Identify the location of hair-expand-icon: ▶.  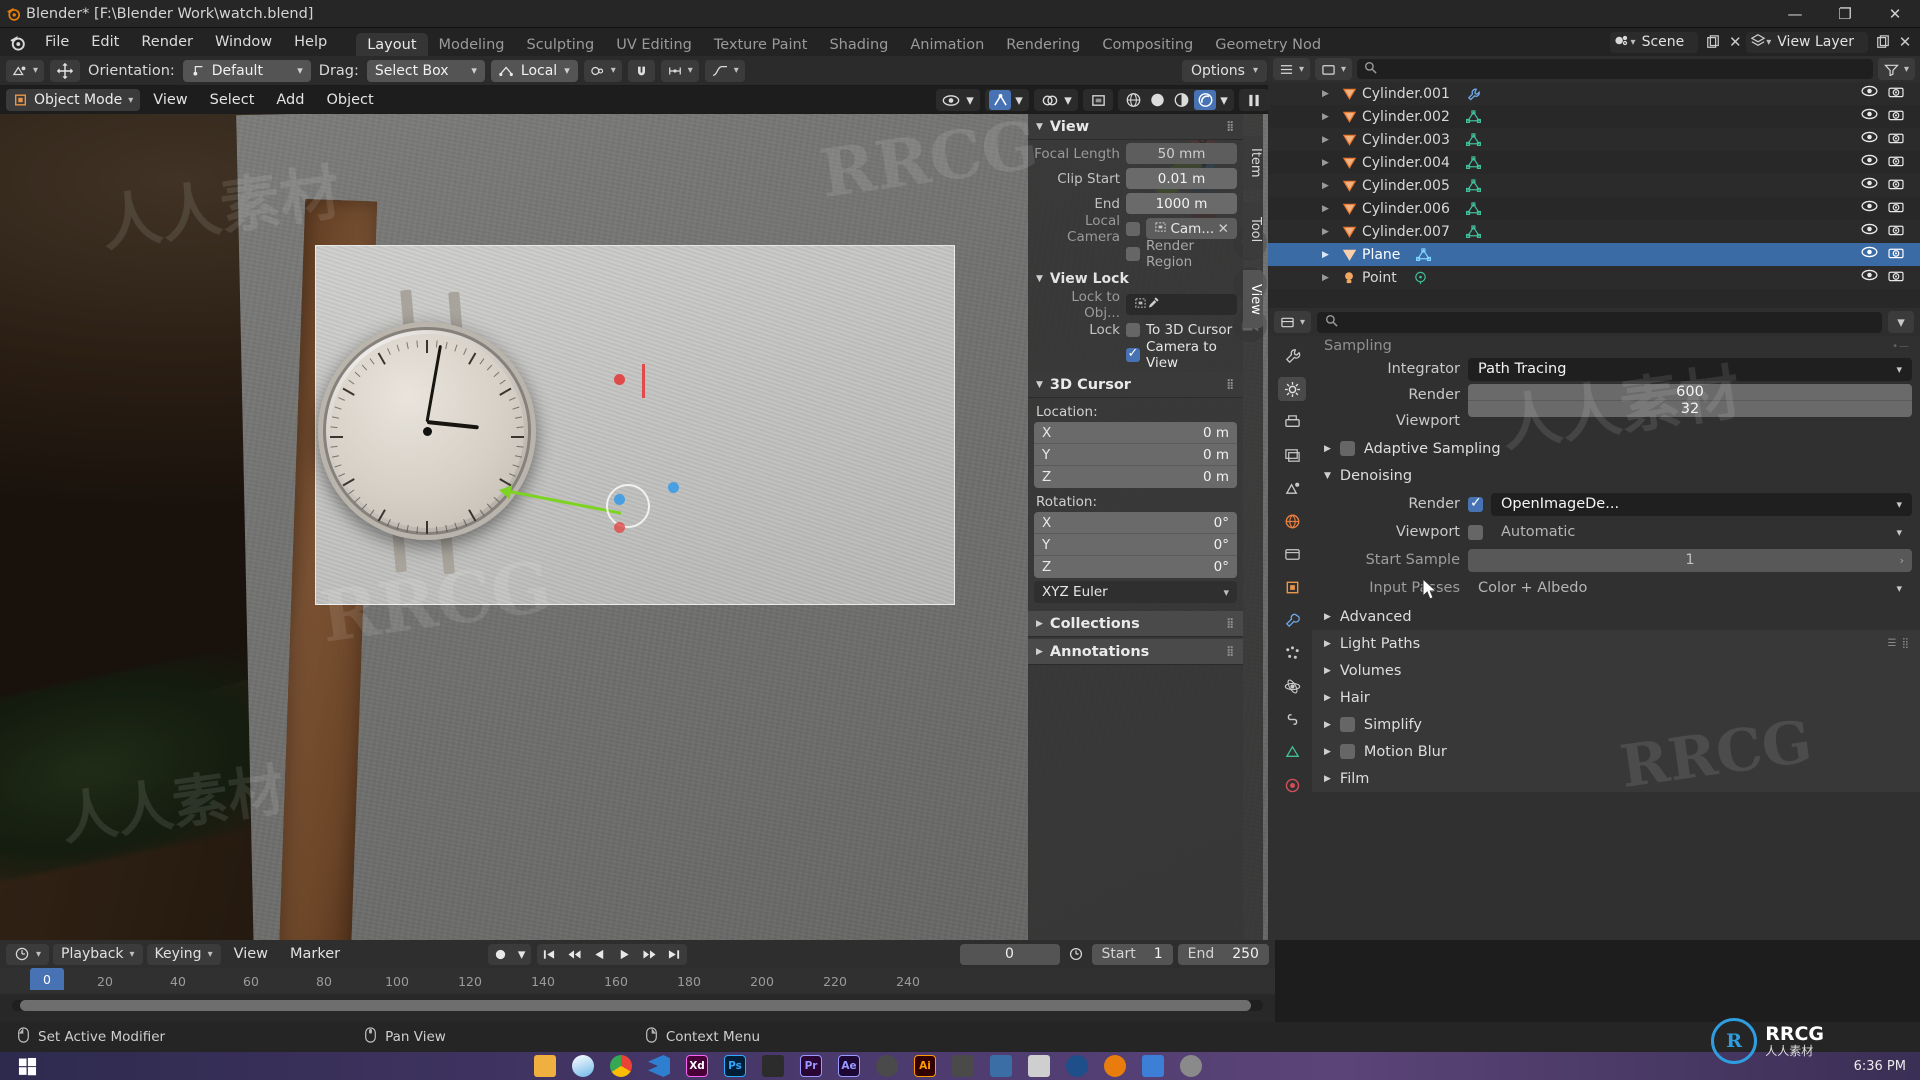
(1327, 698).